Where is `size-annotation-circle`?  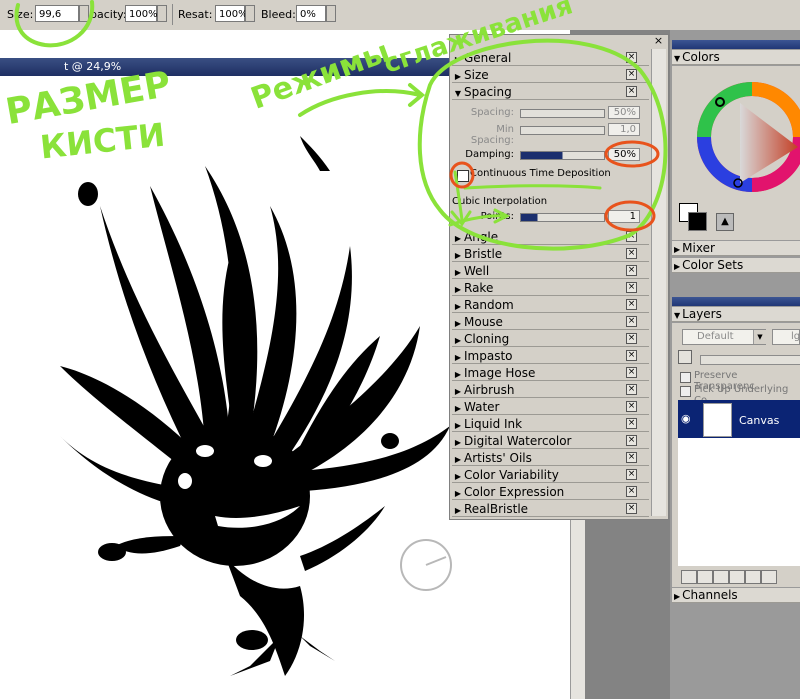
size-annotation-circle is located at coordinates (54, 24).